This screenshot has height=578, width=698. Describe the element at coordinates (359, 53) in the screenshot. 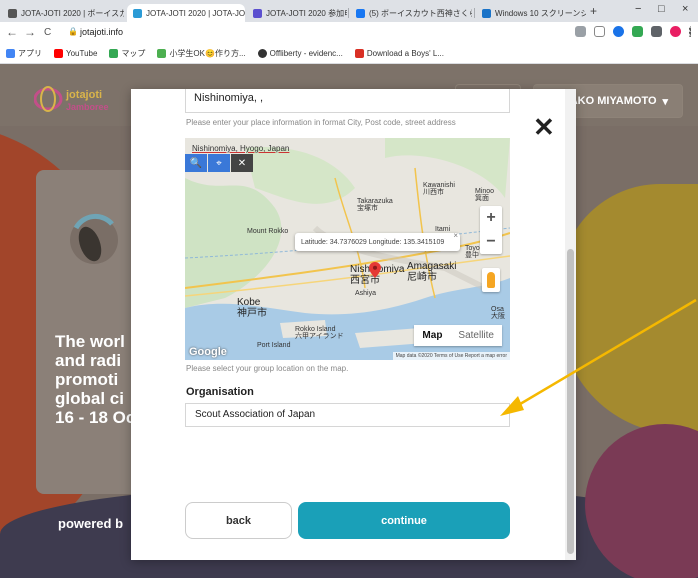

I see `download-site-icon` at that location.